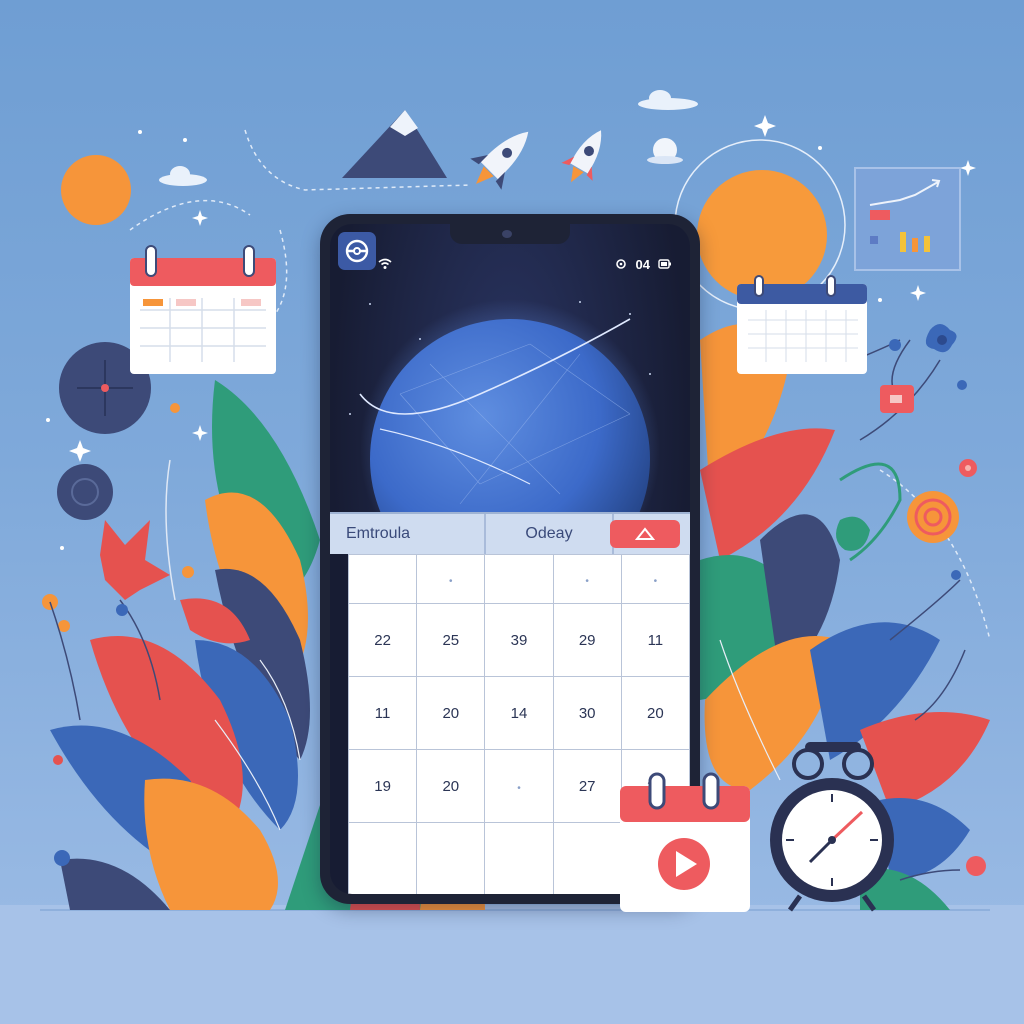  I want to click on mountain-icon, so click(394, 144).